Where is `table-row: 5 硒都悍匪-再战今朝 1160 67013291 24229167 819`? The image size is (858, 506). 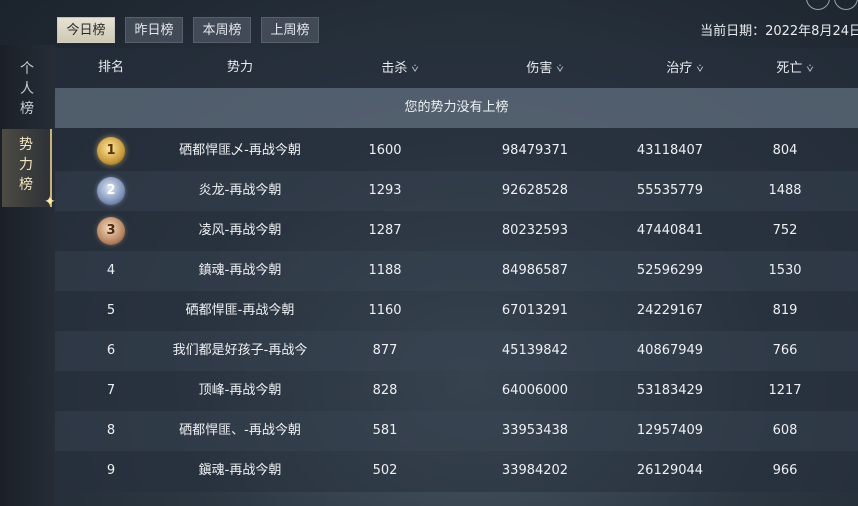
table-row: 5 硒都悍匪-再战今朝 1160 67013291 24229167 819 is located at coordinates (456, 311).